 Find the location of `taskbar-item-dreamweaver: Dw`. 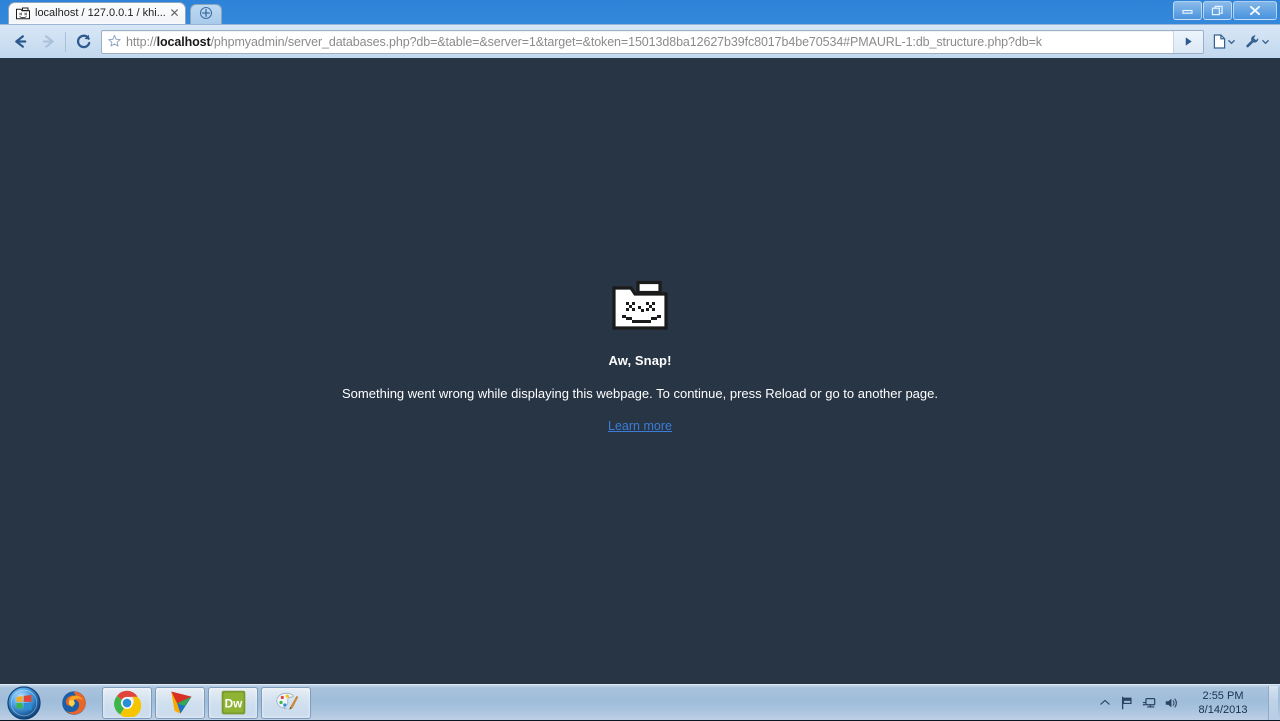

taskbar-item-dreamweaver: Dw is located at coordinates (233, 702).